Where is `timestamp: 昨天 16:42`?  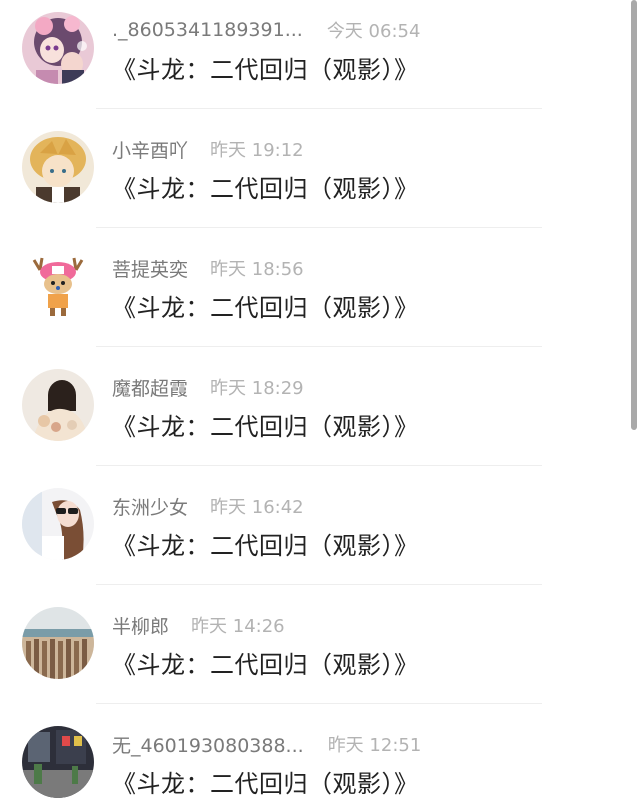
timestamp: 昨天 16:42 is located at coordinates (257, 507).